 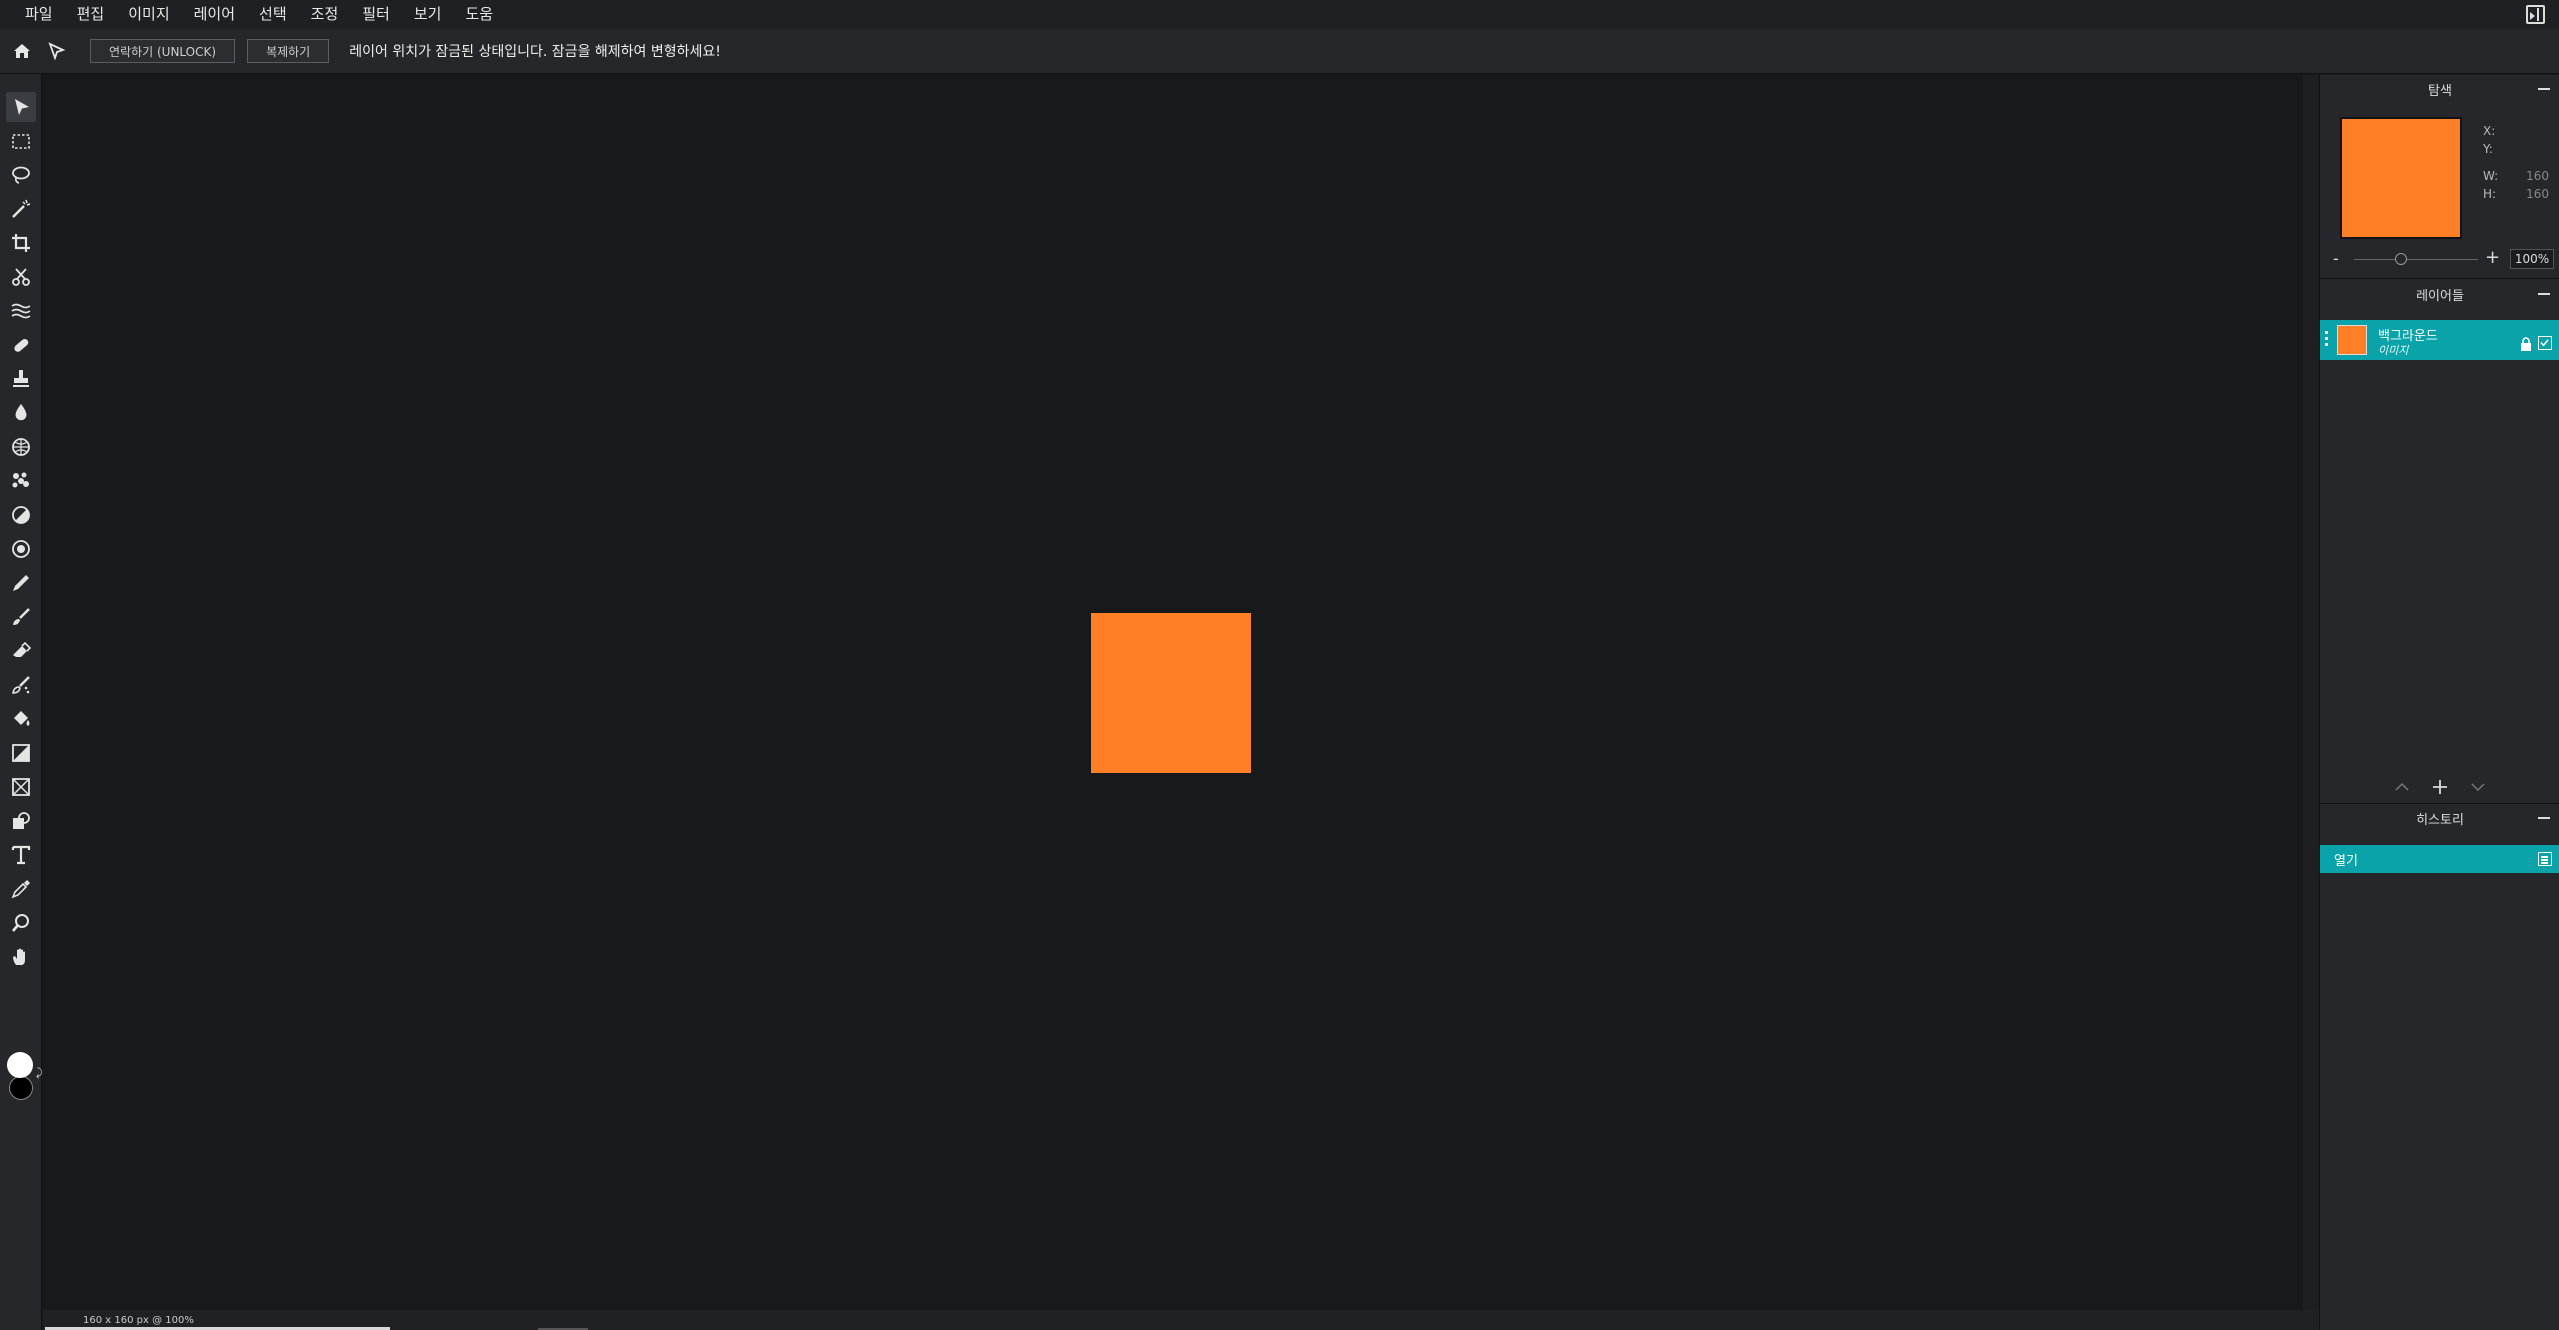 What do you see at coordinates (39, 1073) in the screenshot?
I see `swap-colors-icon: ⤸` at bounding box center [39, 1073].